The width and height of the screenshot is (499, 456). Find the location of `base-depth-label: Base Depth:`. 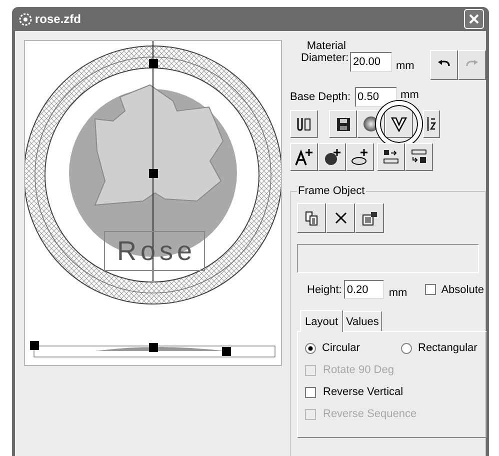

base-depth-label: Base Depth: is located at coordinates (320, 97).